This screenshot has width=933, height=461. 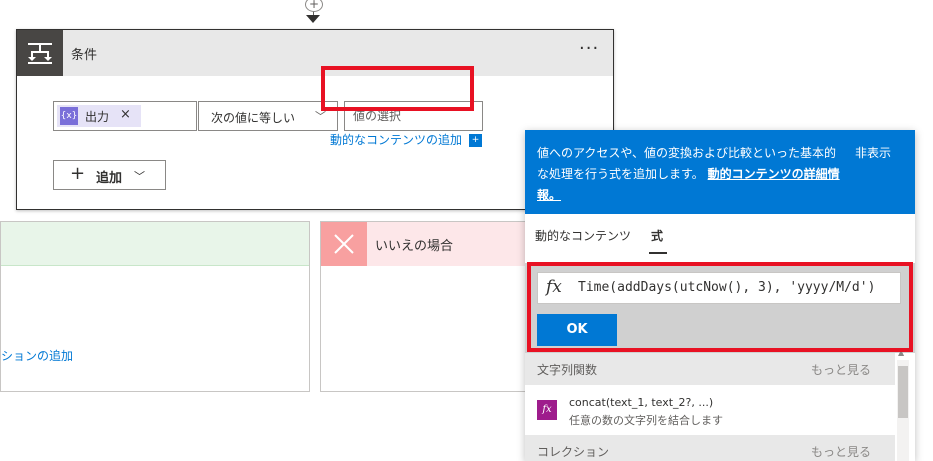 I want to click on section-title: 文字列関数, so click(x=567, y=370).